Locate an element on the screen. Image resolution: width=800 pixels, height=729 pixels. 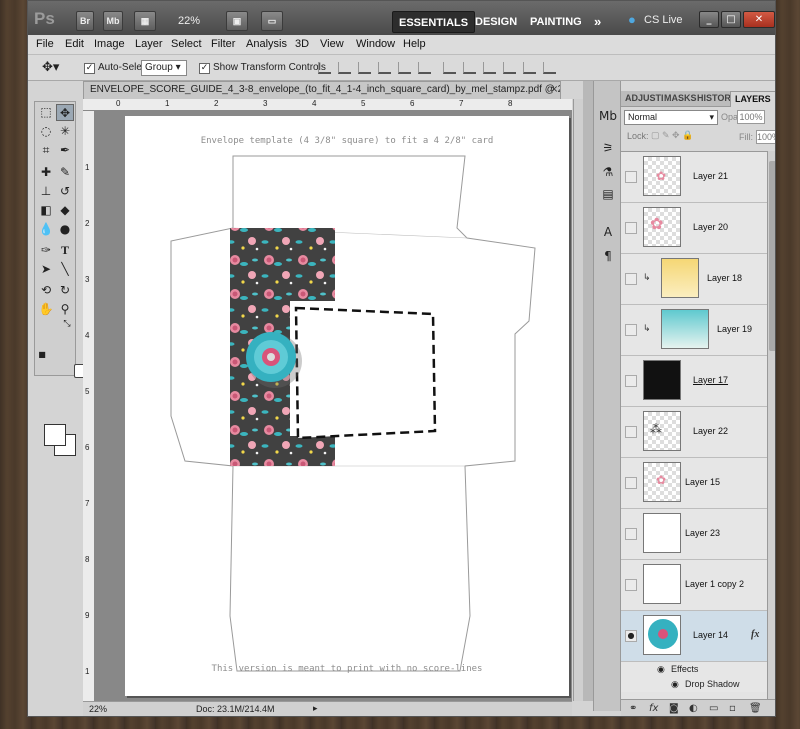
align-vcenter-icon is located at coordinates (344, 68).